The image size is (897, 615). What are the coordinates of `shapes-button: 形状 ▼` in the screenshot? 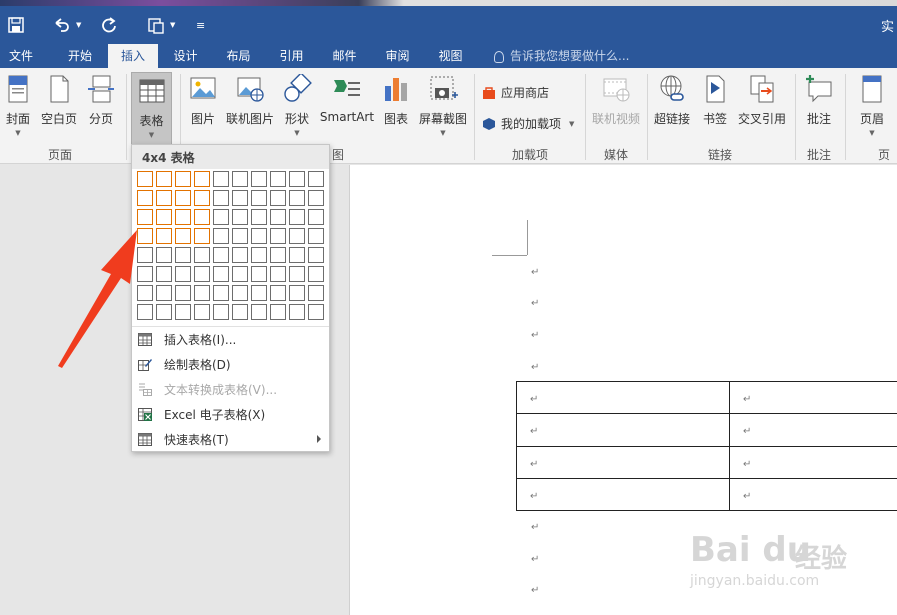 It's located at (297, 104).